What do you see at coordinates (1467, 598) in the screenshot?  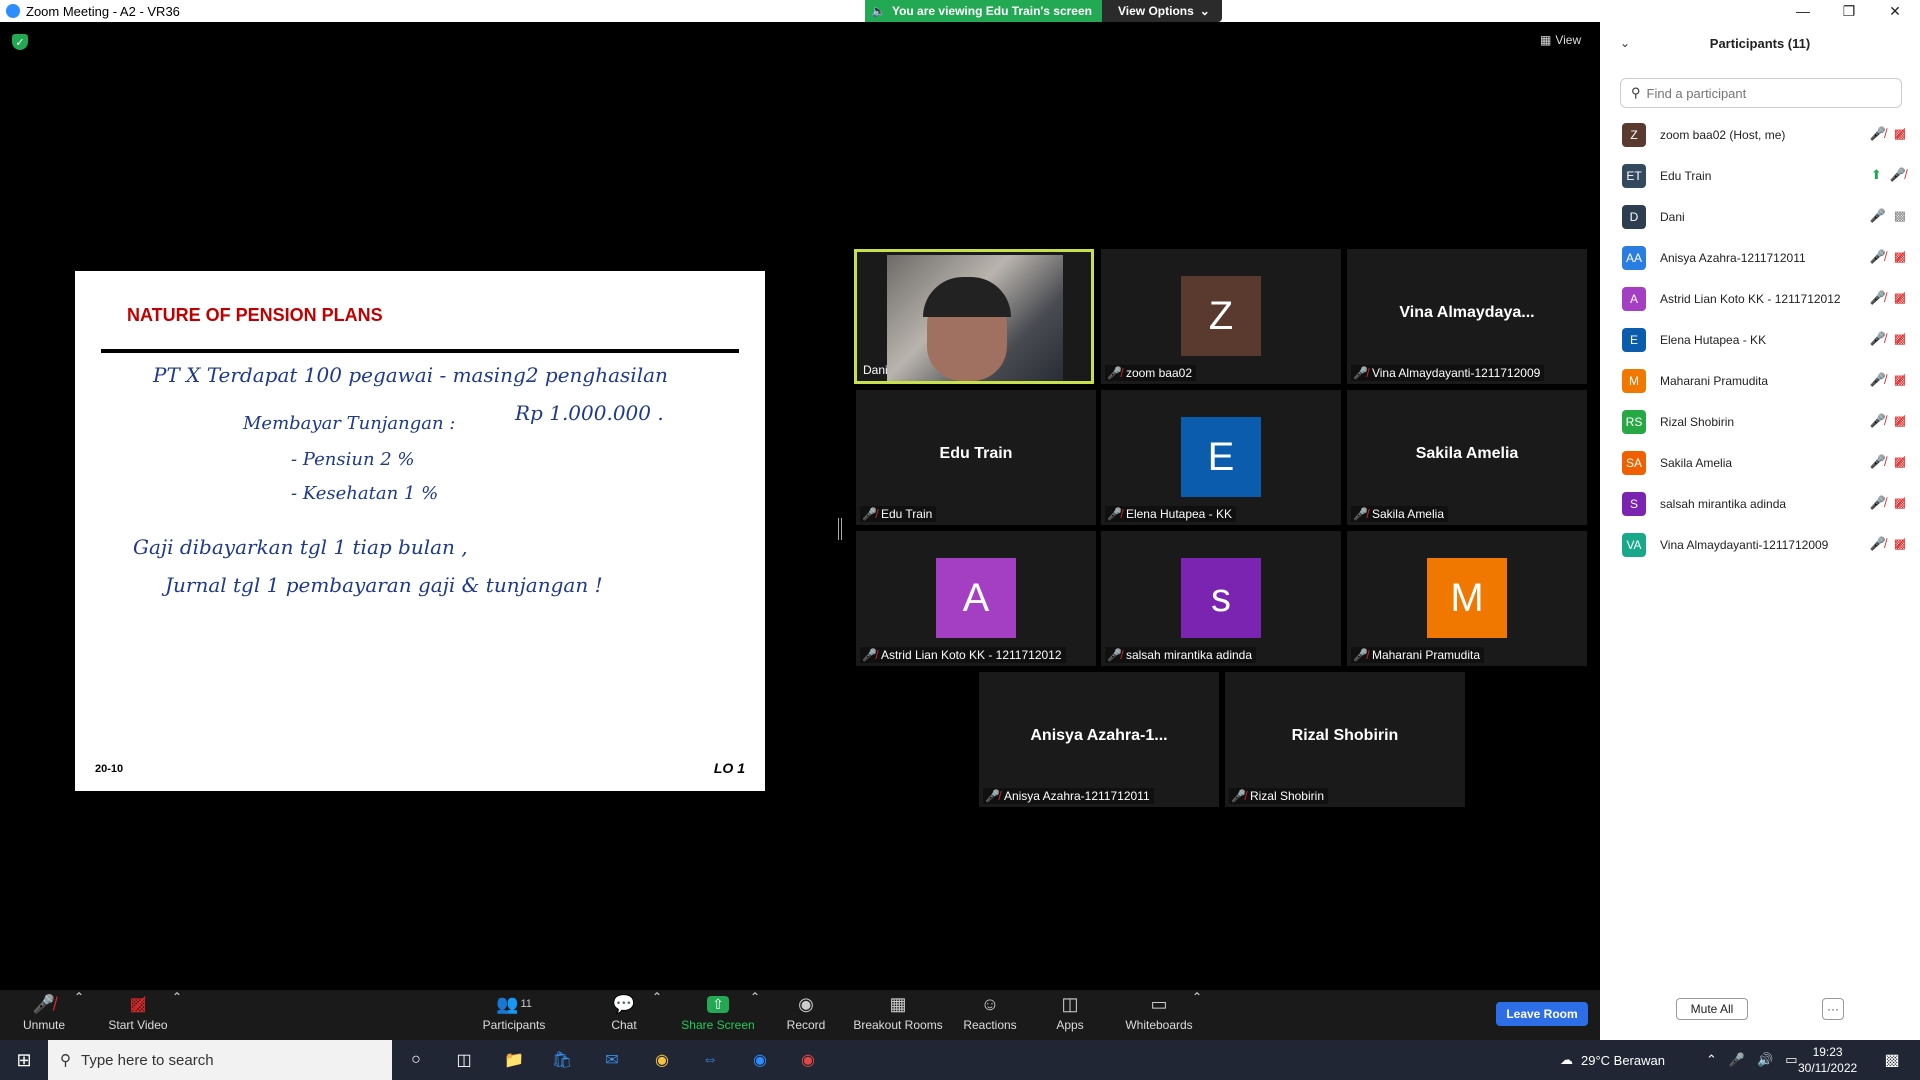 I see `video-tile-maharani: M 🎤̸ Maharani Pramudita` at bounding box center [1467, 598].